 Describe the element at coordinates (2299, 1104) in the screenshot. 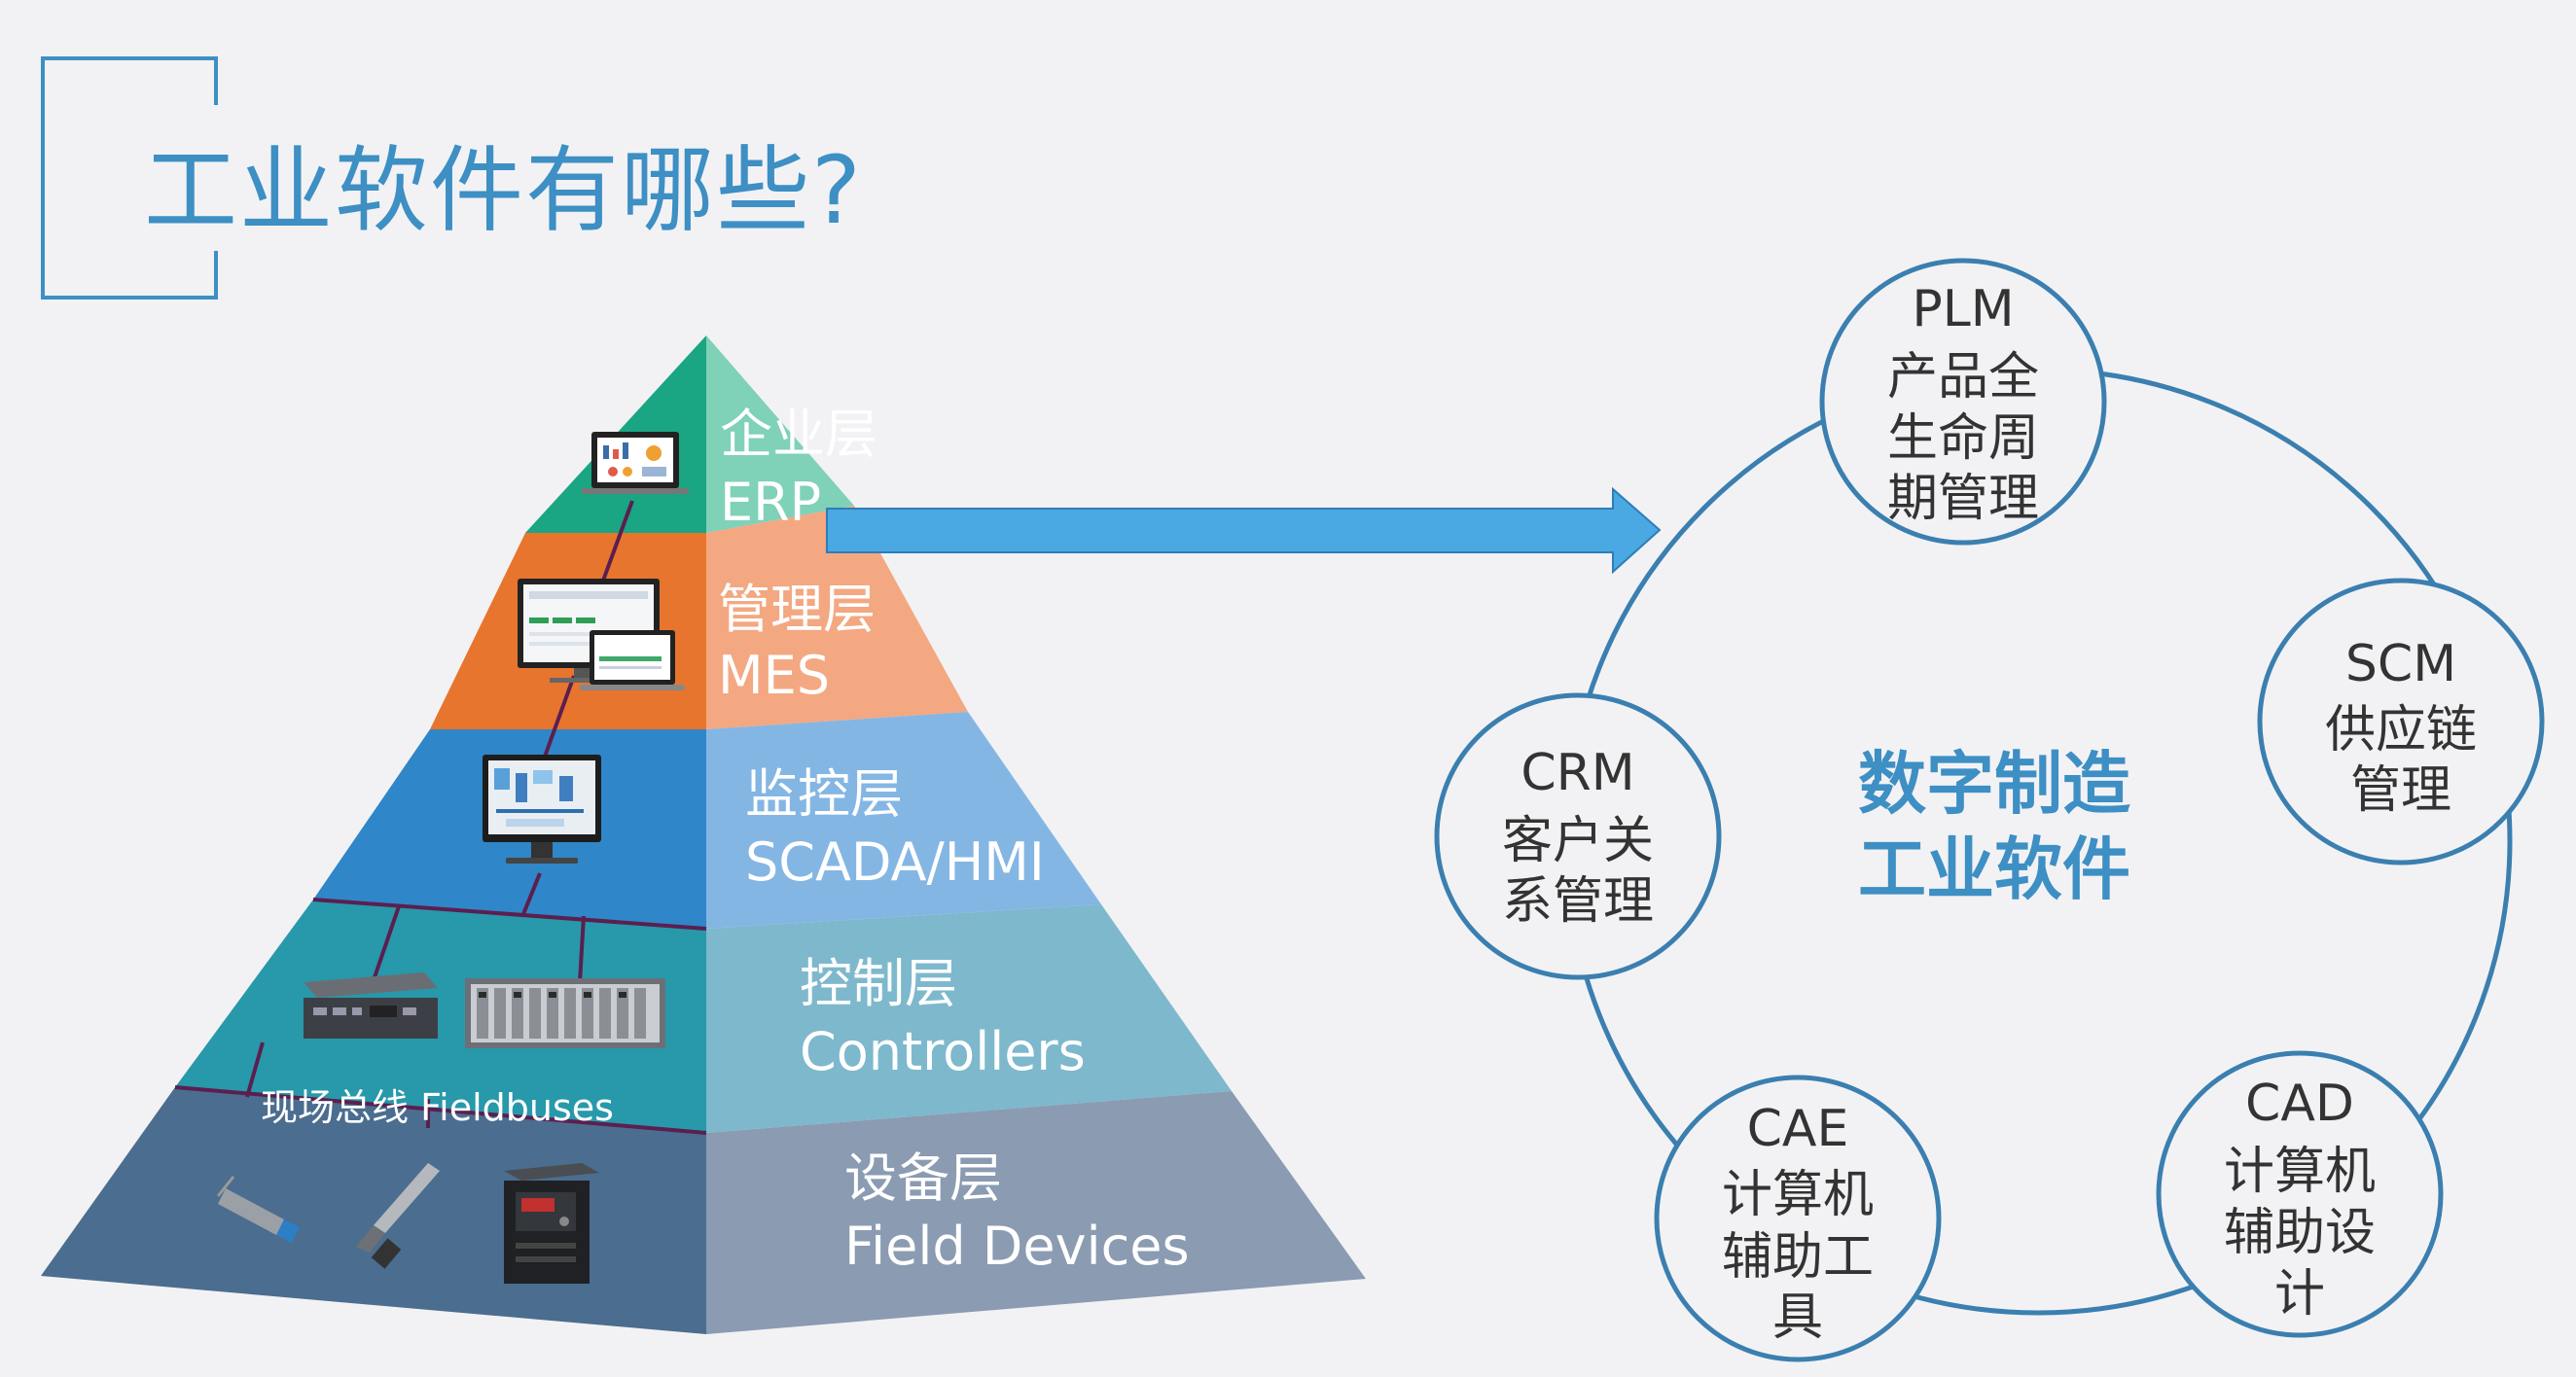

I see `cad-abbr: CAD` at that location.